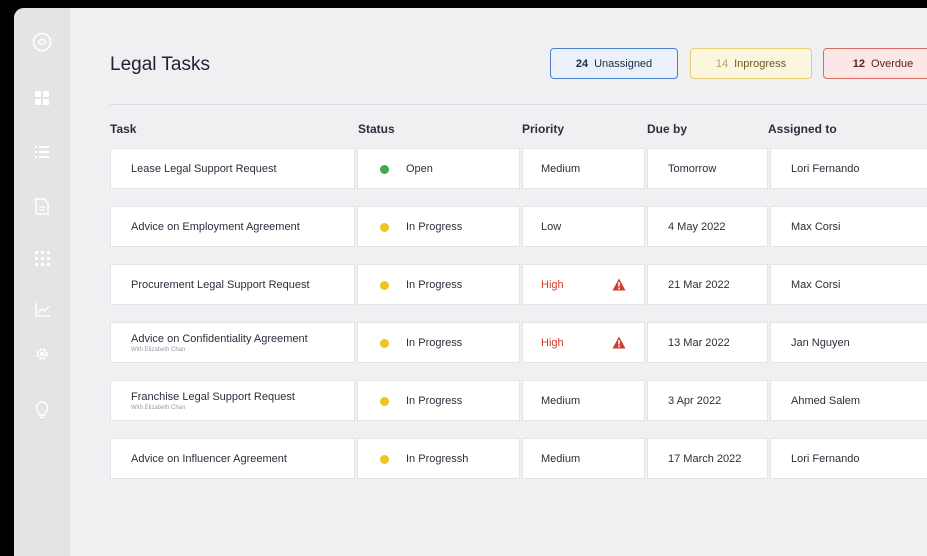 Image resolution: width=927 pixels, height=556 pixels. I want to click on task-title: Procurement Legal Support Request, so click(220, 284).